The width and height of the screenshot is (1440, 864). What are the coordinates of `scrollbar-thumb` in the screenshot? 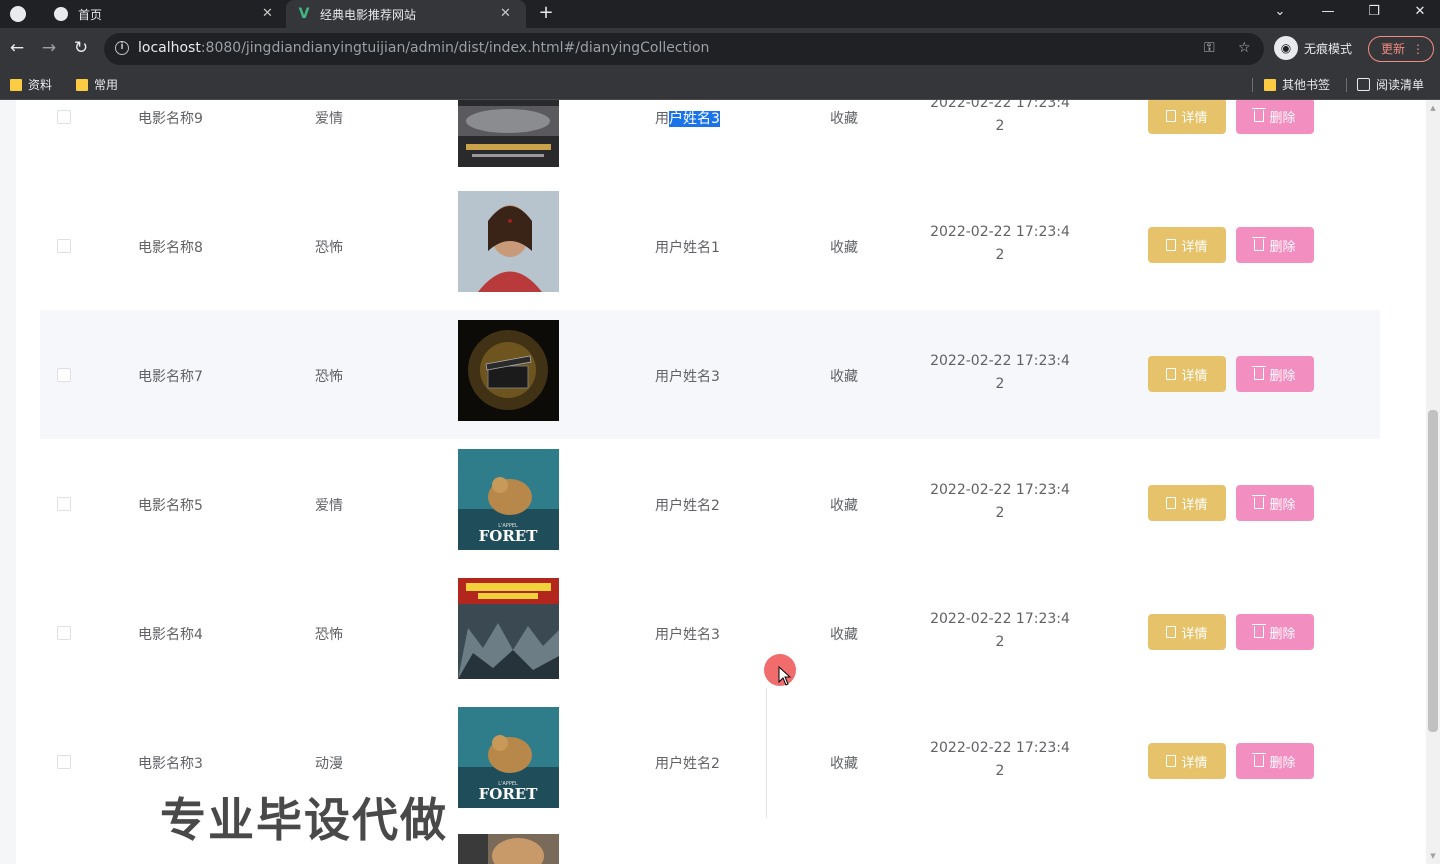 It's located at (1433, 571).